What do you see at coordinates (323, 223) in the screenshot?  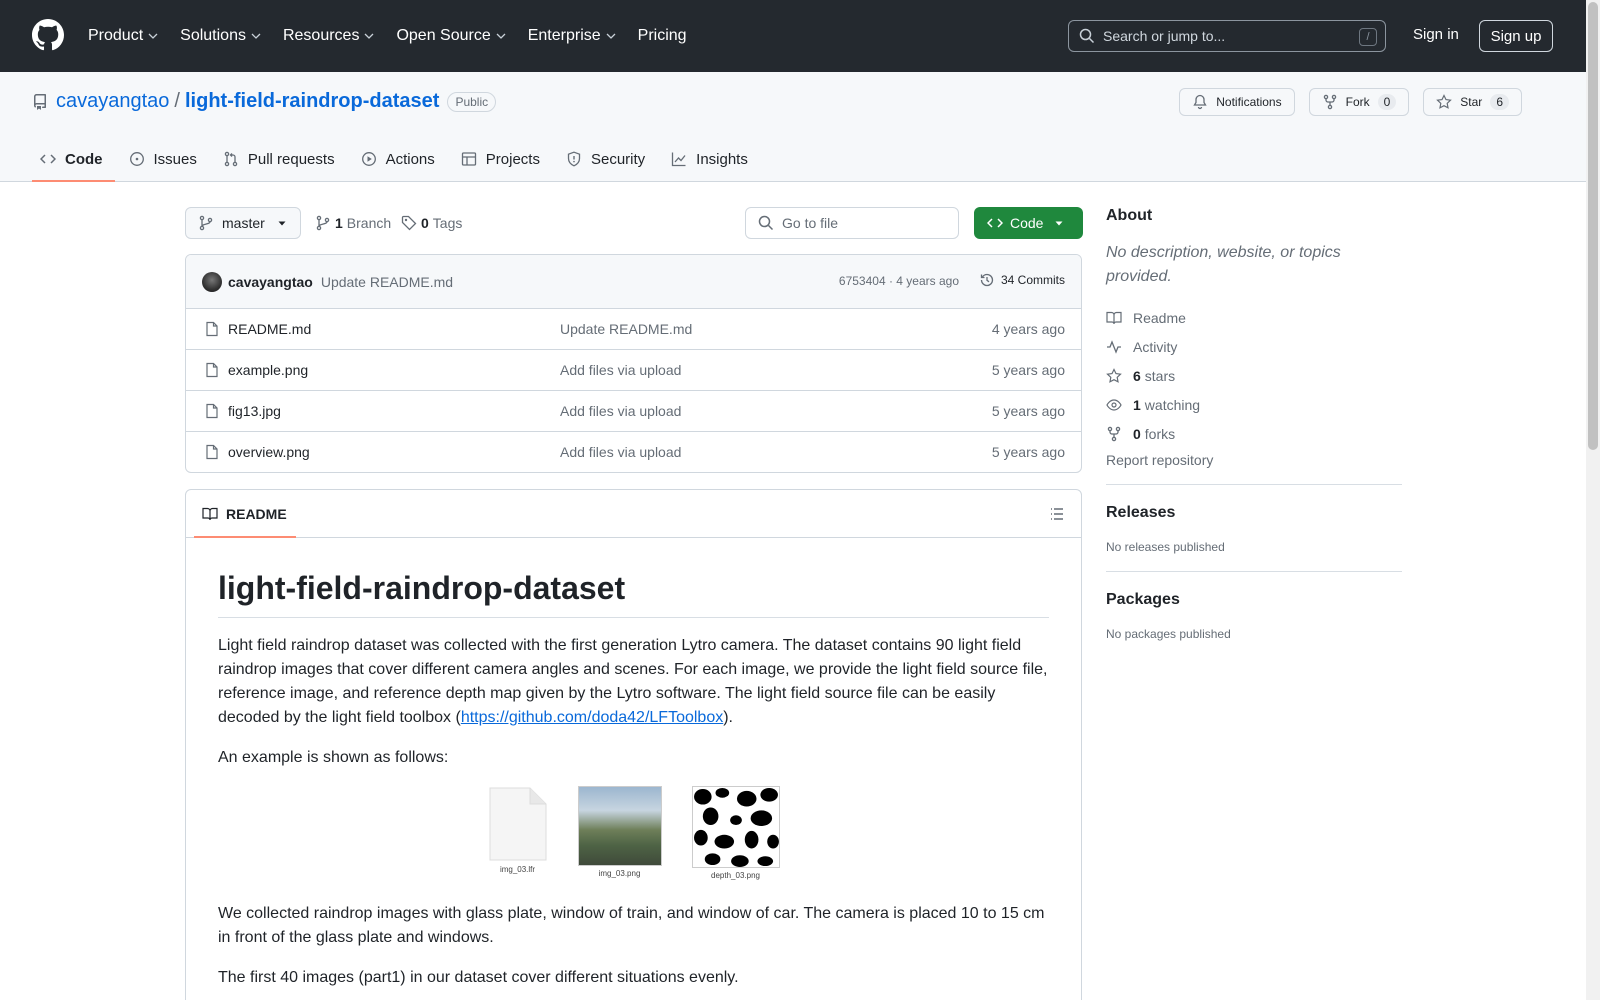 I see `branch-icon` at bounding box center [323, 223].